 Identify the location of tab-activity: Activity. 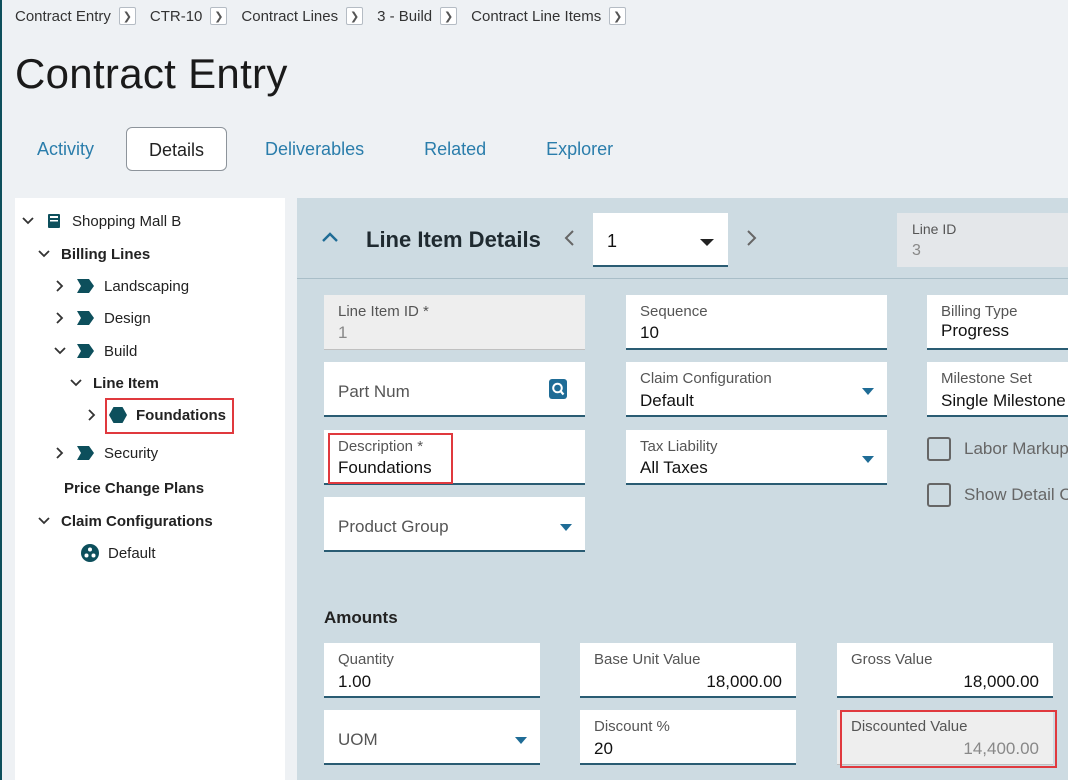
(65, 149).